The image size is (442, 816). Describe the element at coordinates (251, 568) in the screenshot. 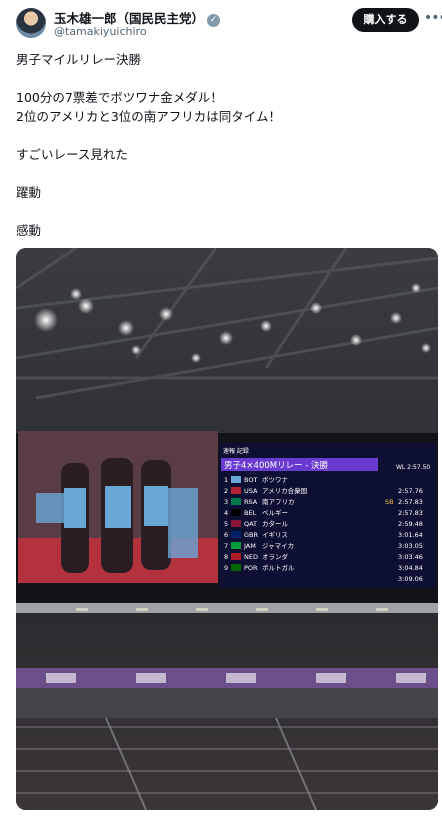

I see `country-code-cell: POR` at that location.